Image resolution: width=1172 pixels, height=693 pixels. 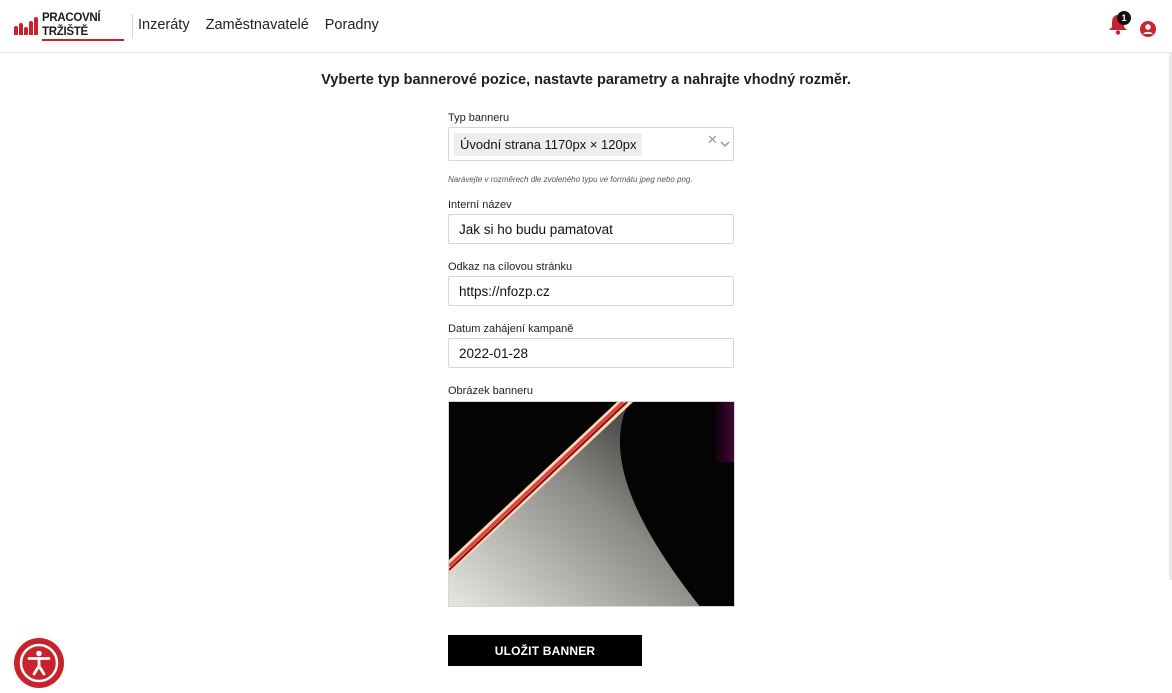 What do you see at coordinates (164, 25) in the screenshot?
I see `nav-item-inzeraty: Inzeráty` at bounding box center [164, 25].